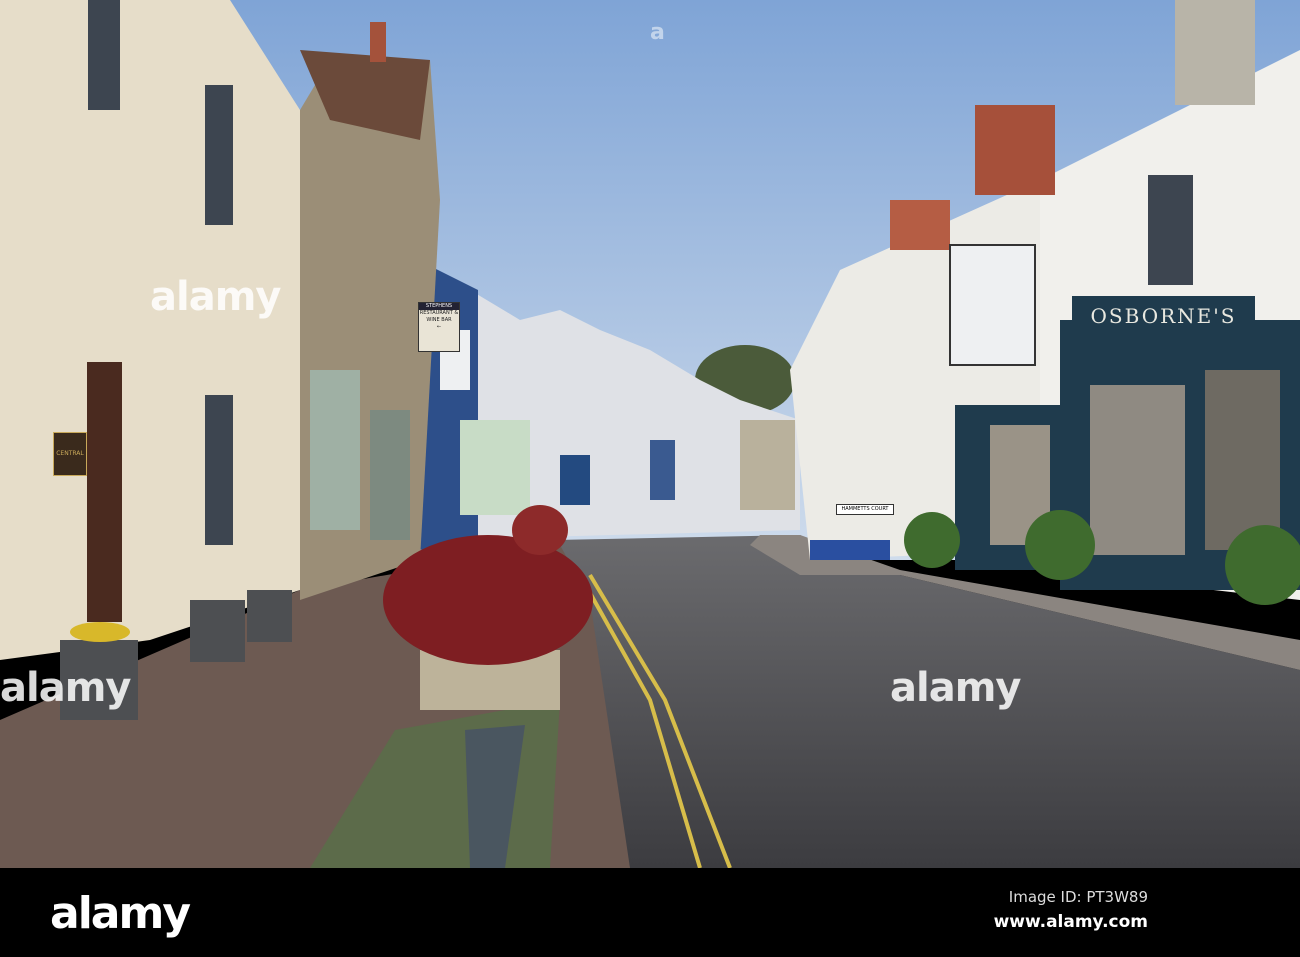 This screenshot has height=957, width=1300. What do you see at coordinates (865, 509) in the screenshot?
I see `street-name-sign: HAMMETTS COURT` at bounding box center [865, 509].